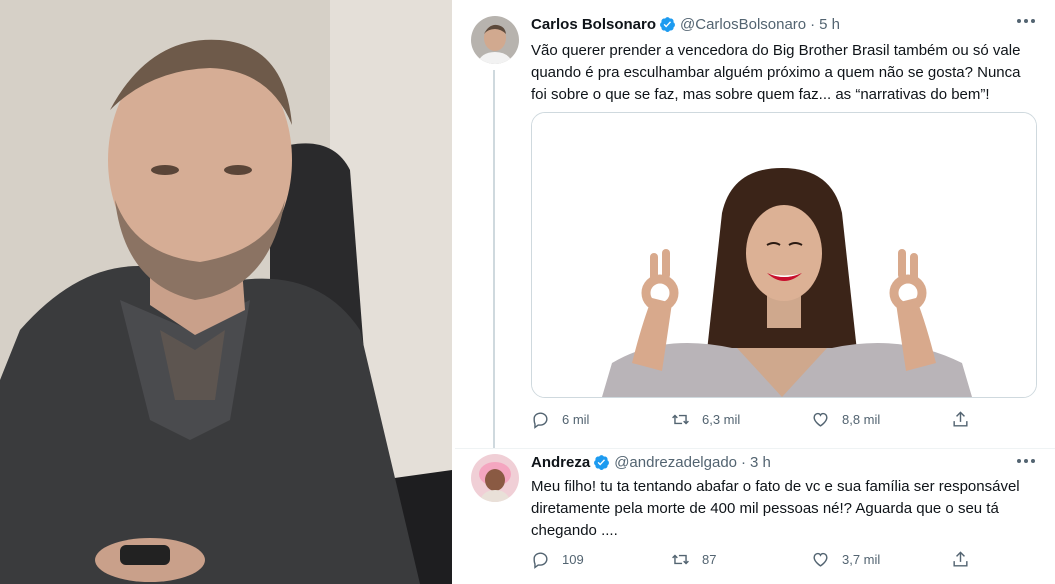 The image size is (1055, 584). Describe the element at coordinates (593, 24) in the screenshot. I see `author-name: Carlos Bolsonaro` at that location.